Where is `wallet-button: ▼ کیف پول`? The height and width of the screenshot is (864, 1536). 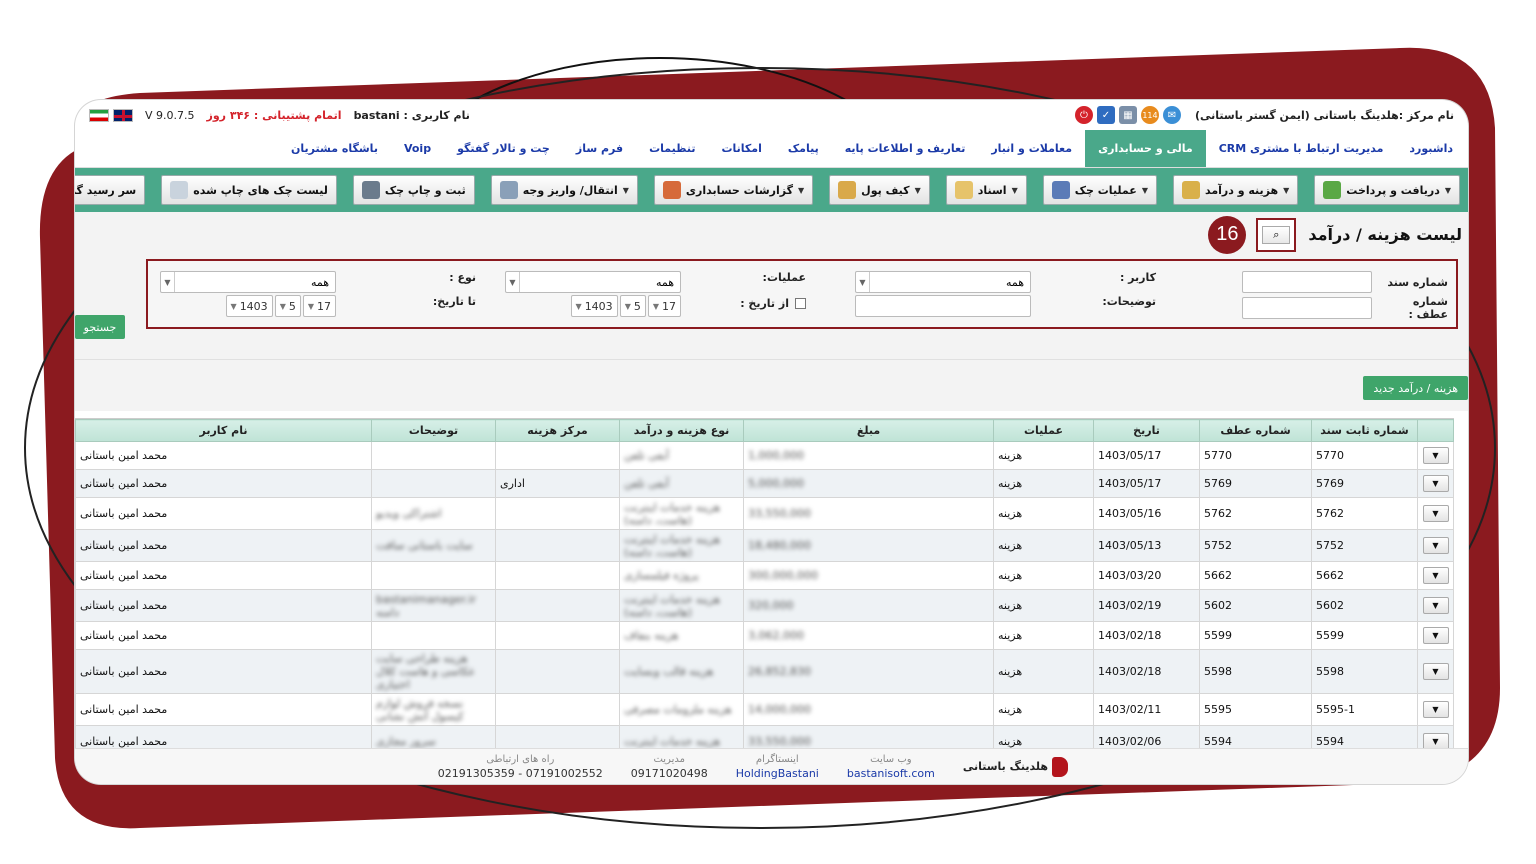
wallet-button: ▼ کیف پول is located at coordinates (879, 190).